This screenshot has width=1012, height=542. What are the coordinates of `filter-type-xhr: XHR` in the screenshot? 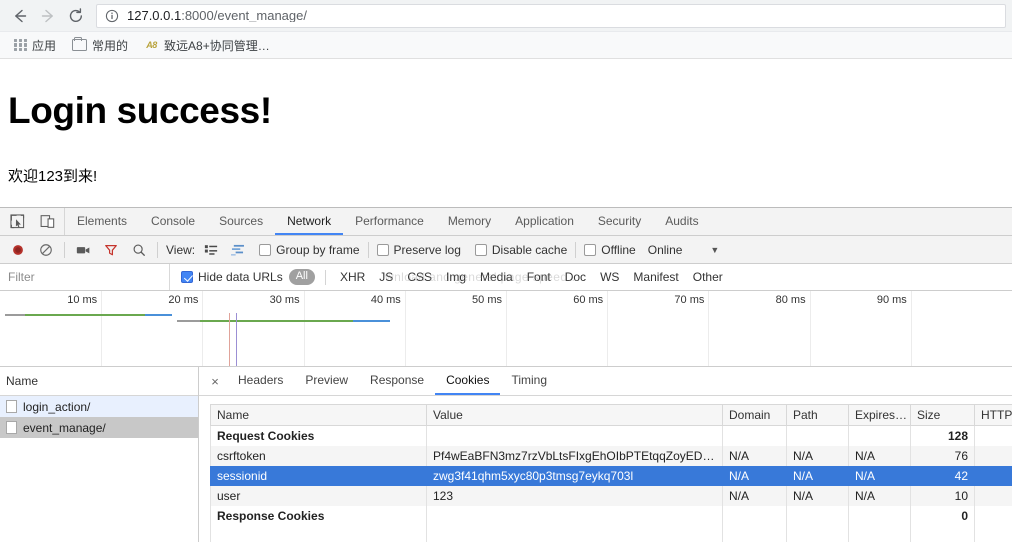 It's located at (352, 277).